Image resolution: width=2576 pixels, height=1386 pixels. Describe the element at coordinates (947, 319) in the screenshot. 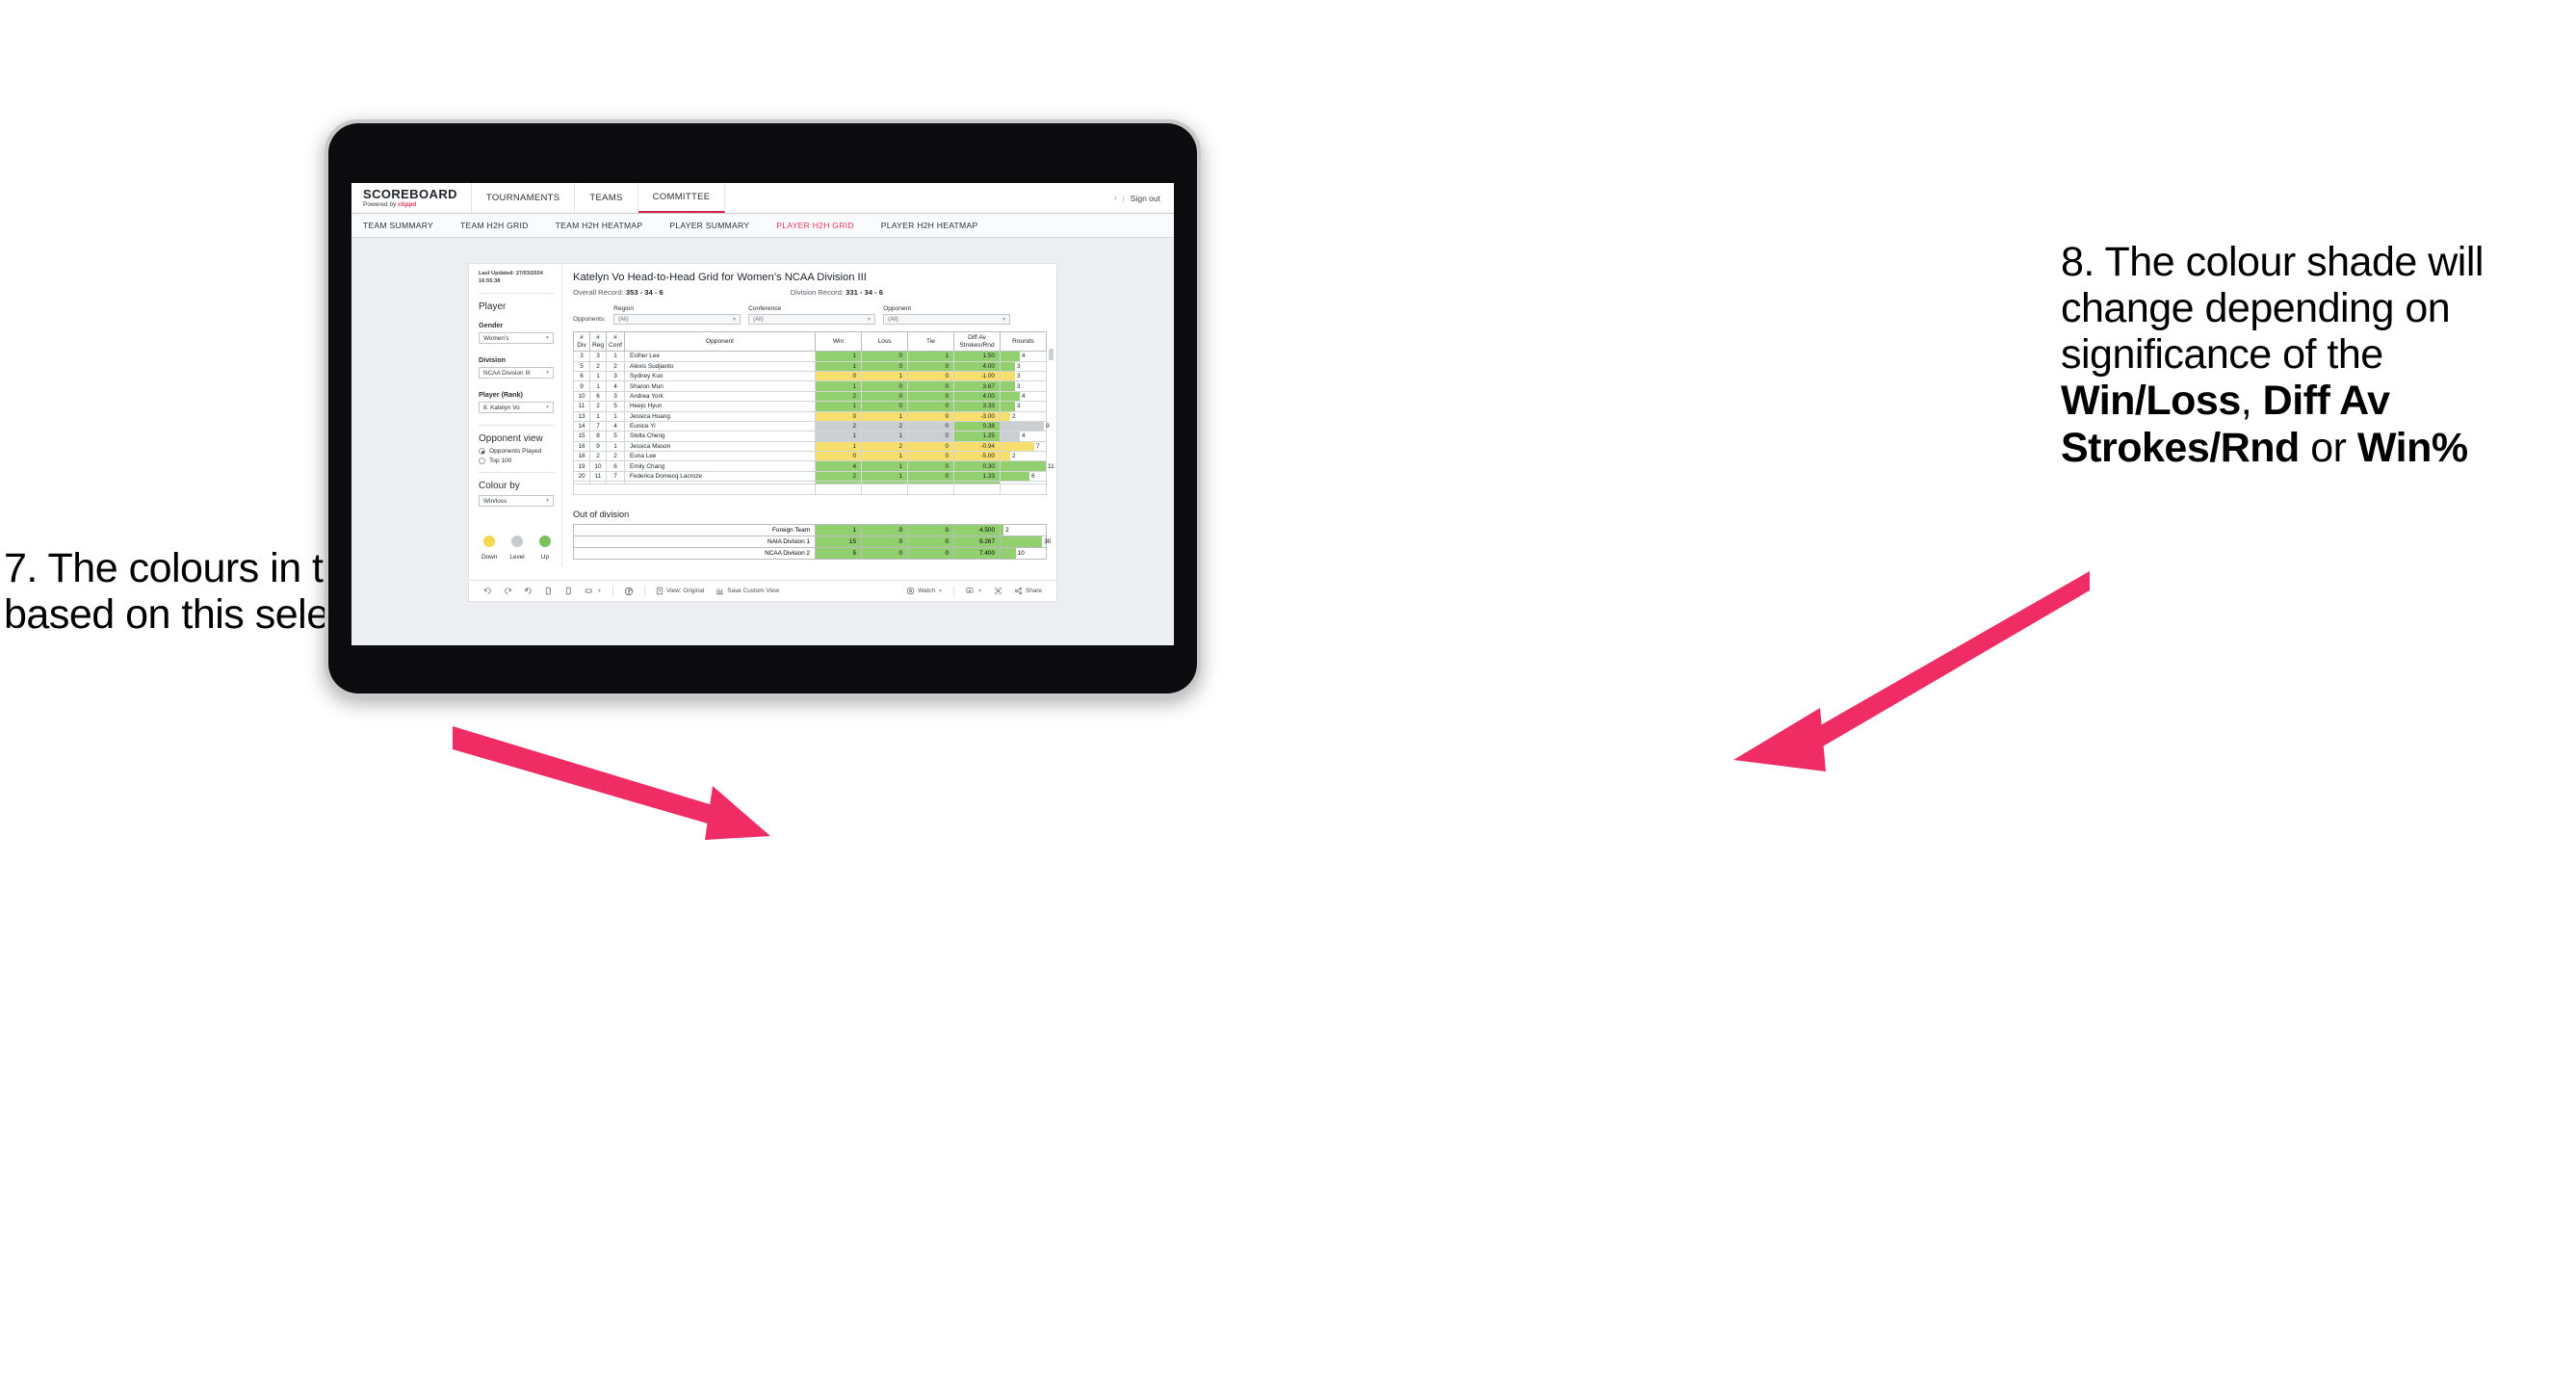

I see `filter-opponent-select: (All) ▼` at that location.